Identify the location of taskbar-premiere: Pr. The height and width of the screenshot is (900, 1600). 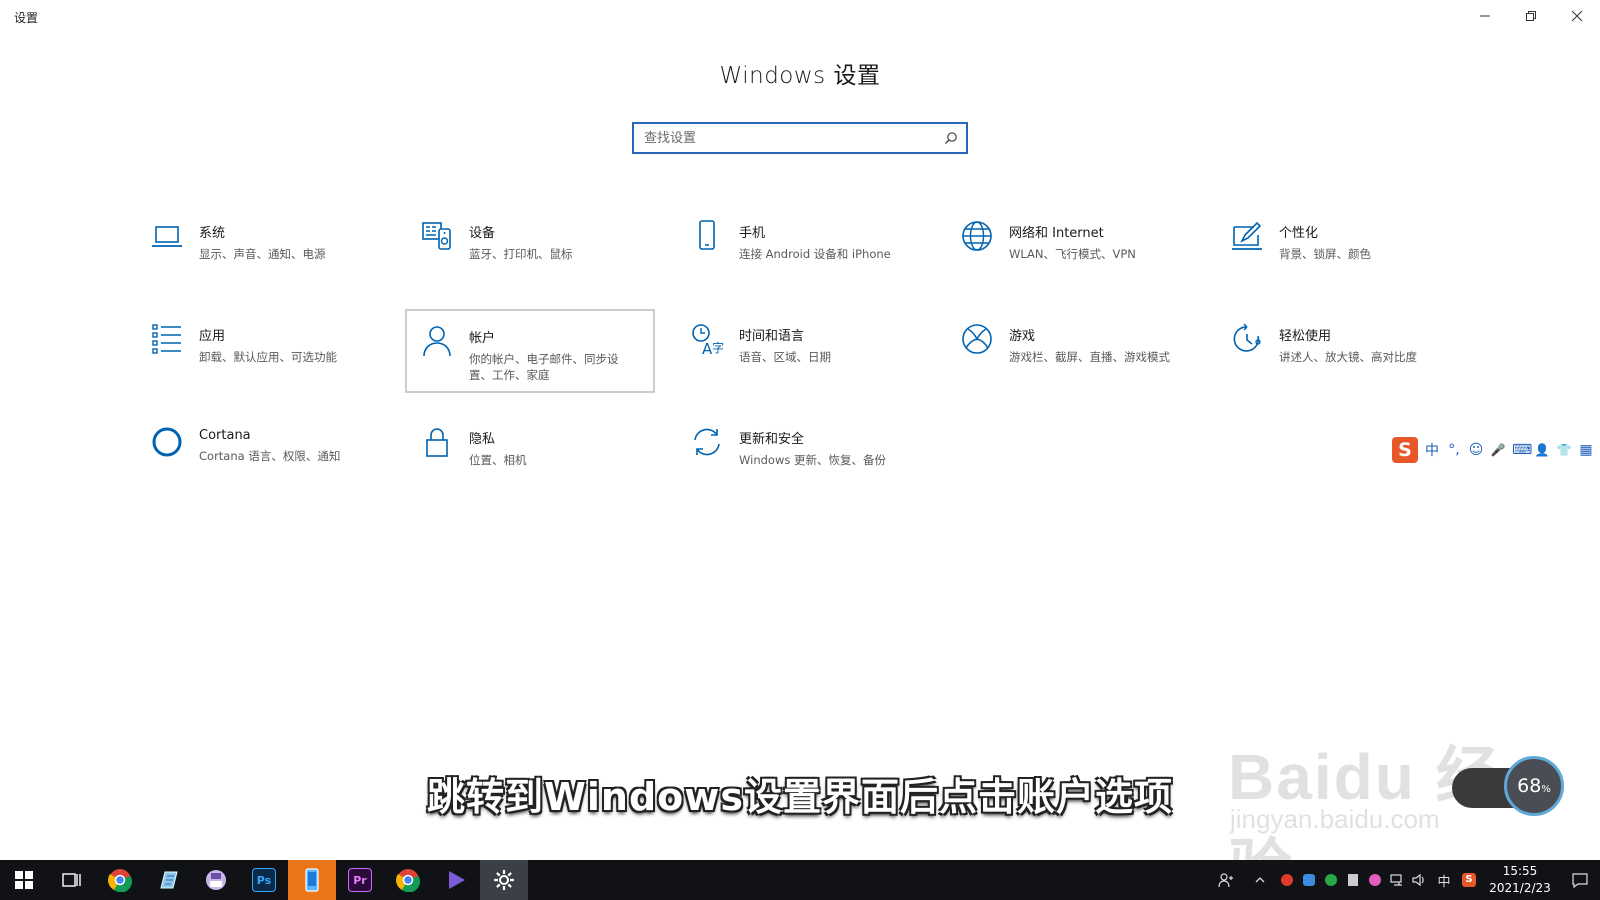
(360, 880).